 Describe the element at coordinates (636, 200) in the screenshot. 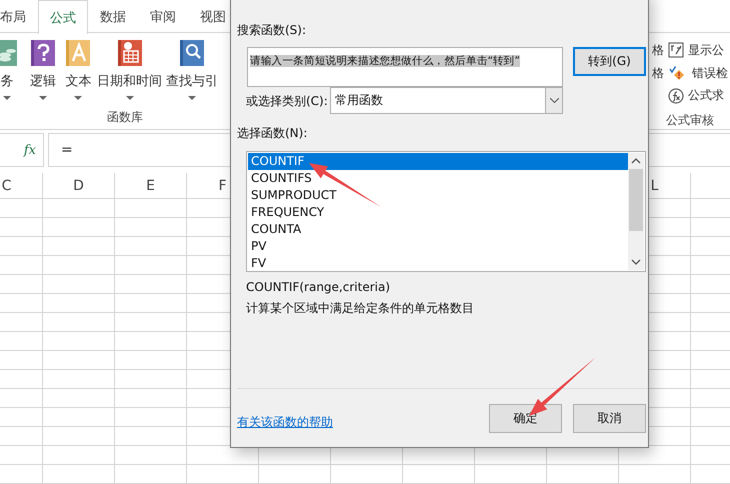

I see `scroll-thumb` at that location.